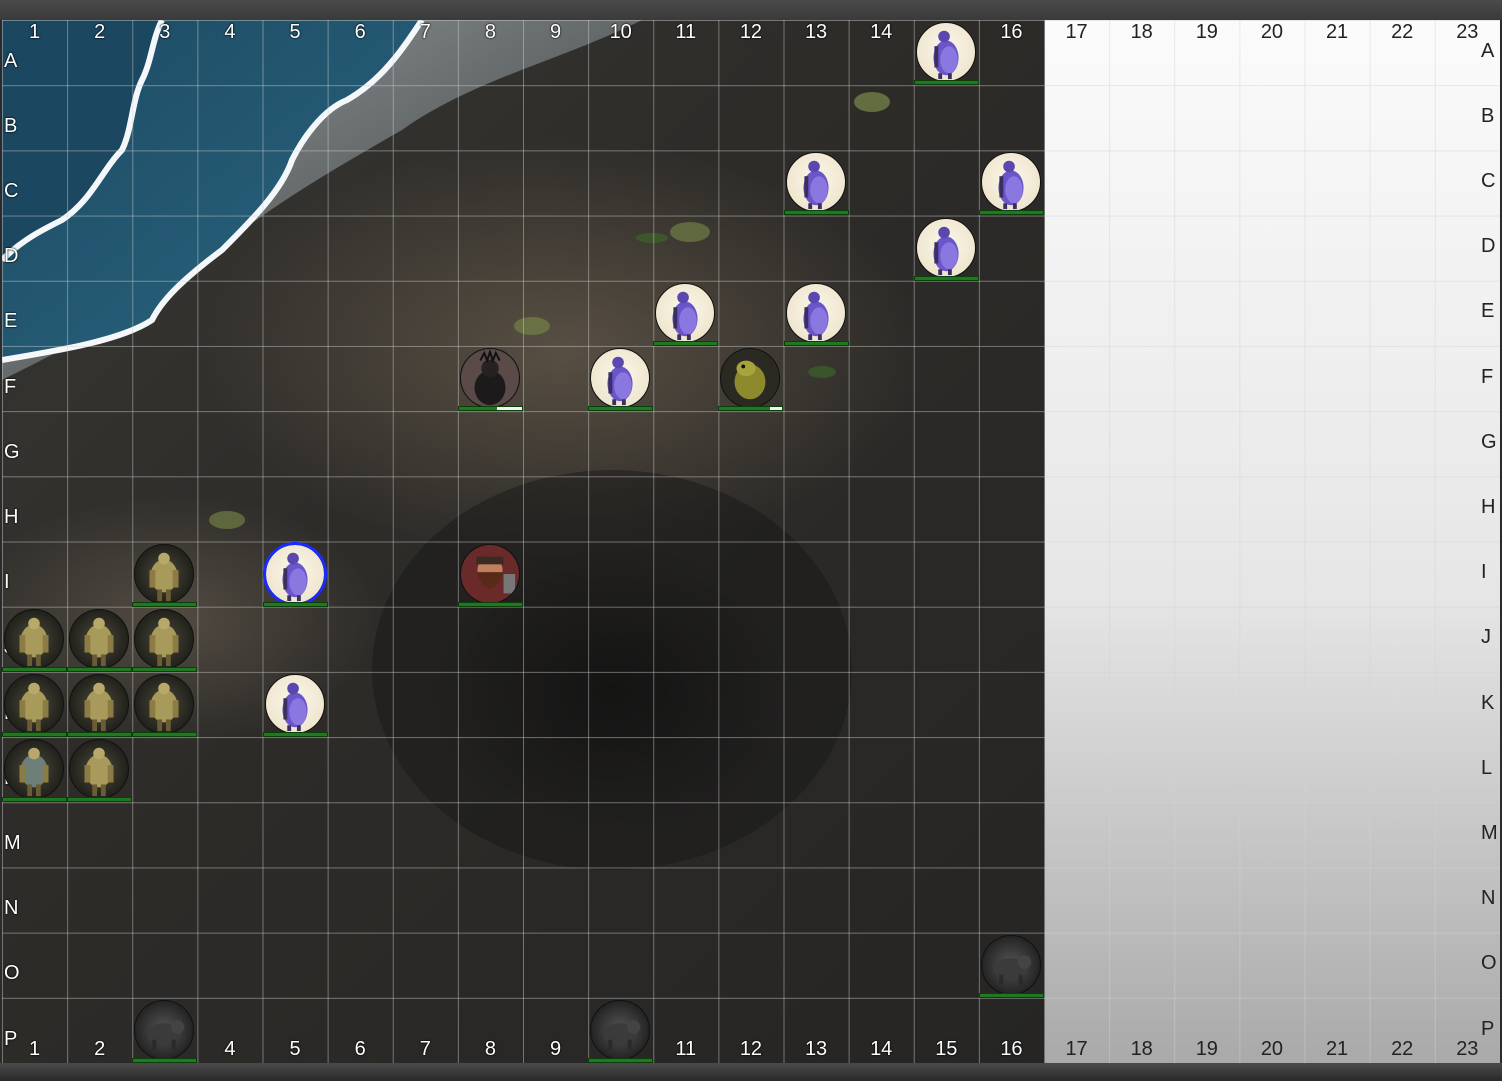 The image size is (1502, 1081). What do you see at coordinates (1488, 507) in the screenshot?
I see `row-label-H-right: H` at bounding box center [1488, 507].